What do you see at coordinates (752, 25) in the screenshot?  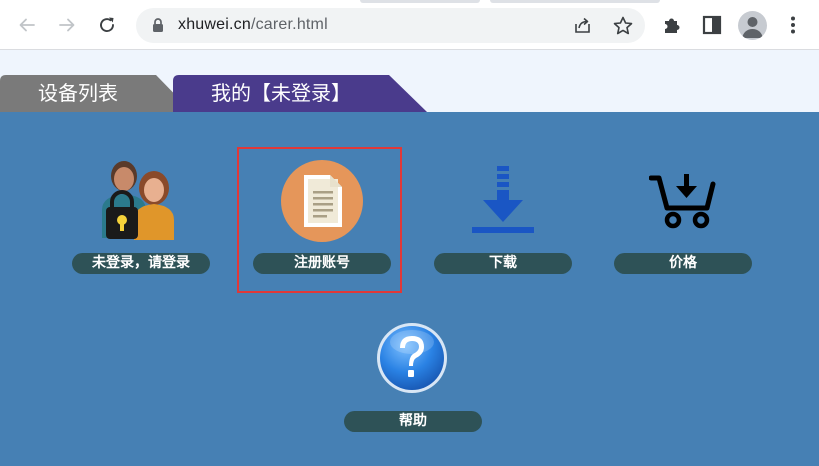 I see `profile-icon` at bounding box center [752, 25].